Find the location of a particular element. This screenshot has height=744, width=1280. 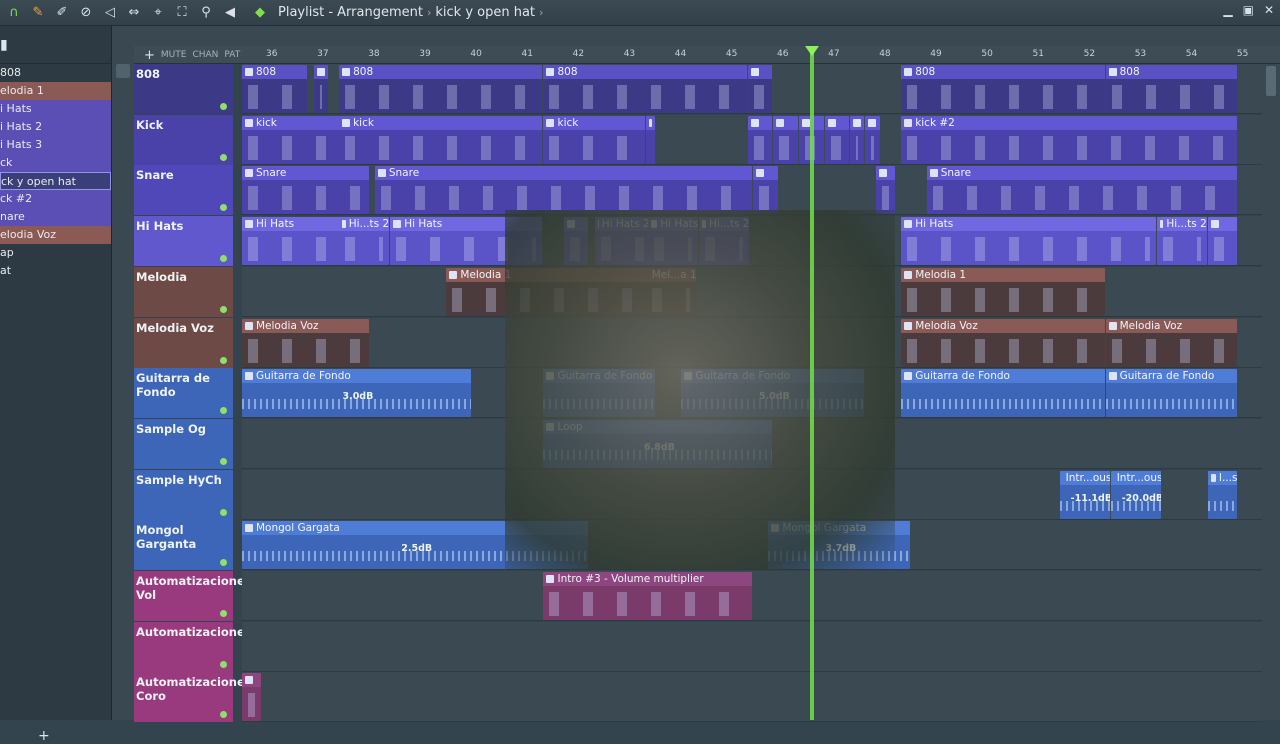

magnet-icon: ∩ is located at coordinates (14, 13).